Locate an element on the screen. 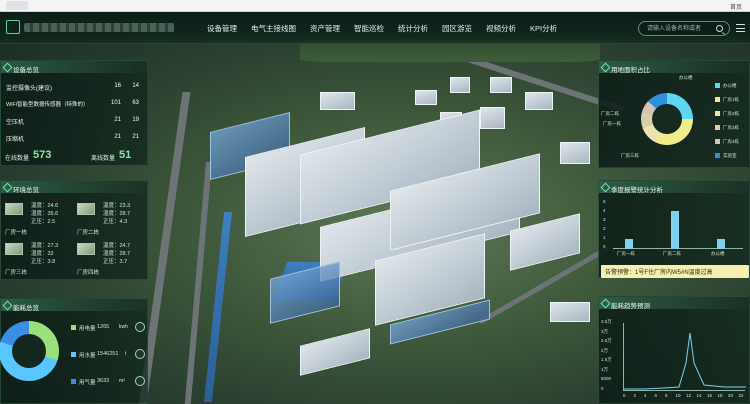  energy-unit: t is located at coordinates (126, 354).